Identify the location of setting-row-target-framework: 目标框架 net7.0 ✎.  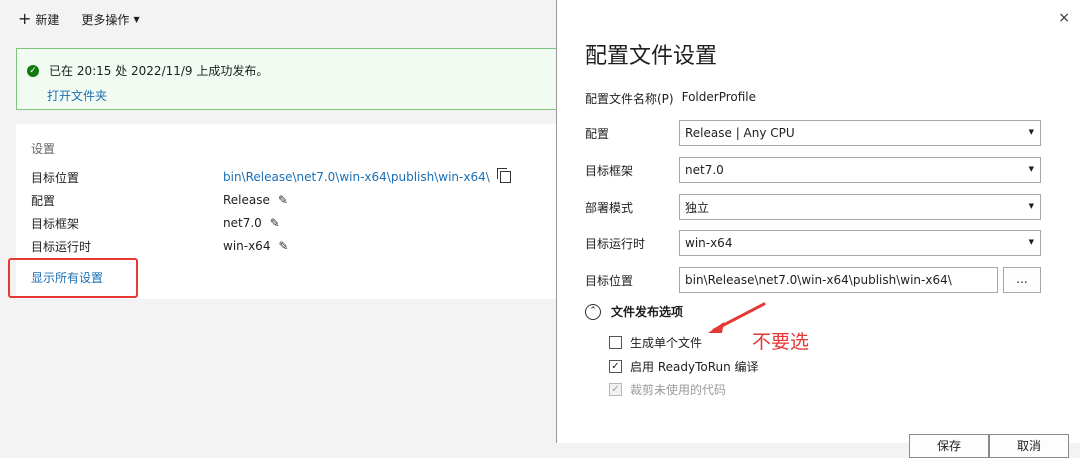
(301, 223).